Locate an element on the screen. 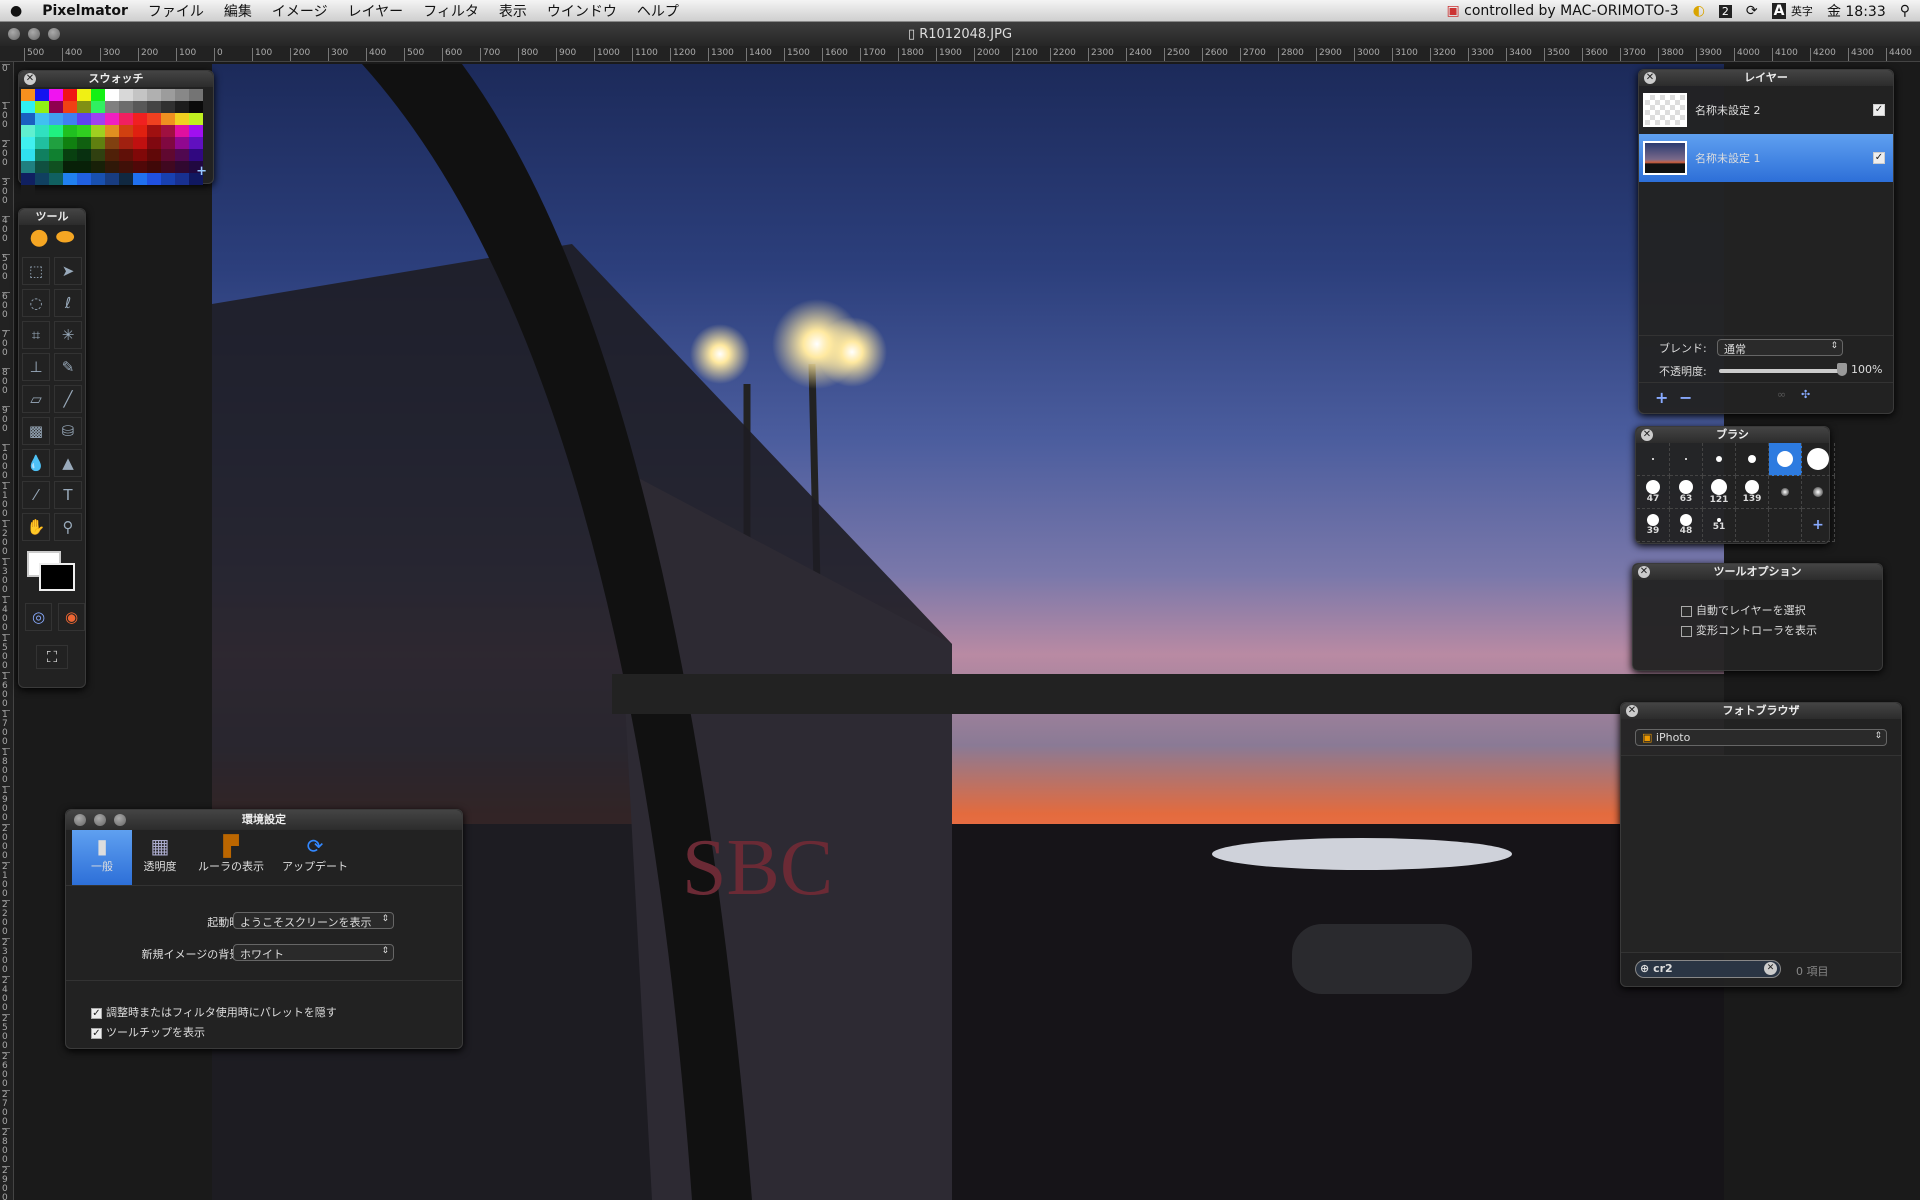  add-swatch-button: + is located at coordinates (201, 171).